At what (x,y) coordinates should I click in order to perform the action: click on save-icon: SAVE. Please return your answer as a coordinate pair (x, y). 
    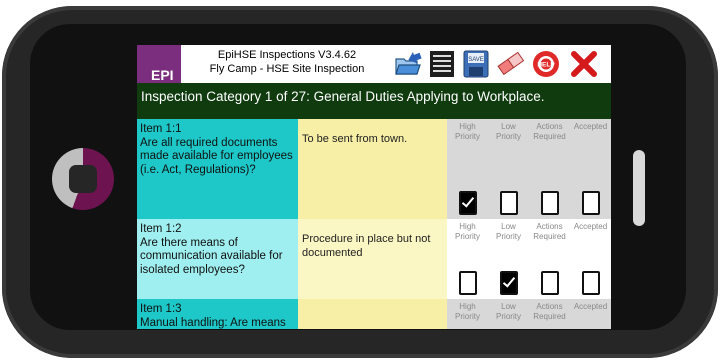
    Looking at the image, I should click on (476, 64).